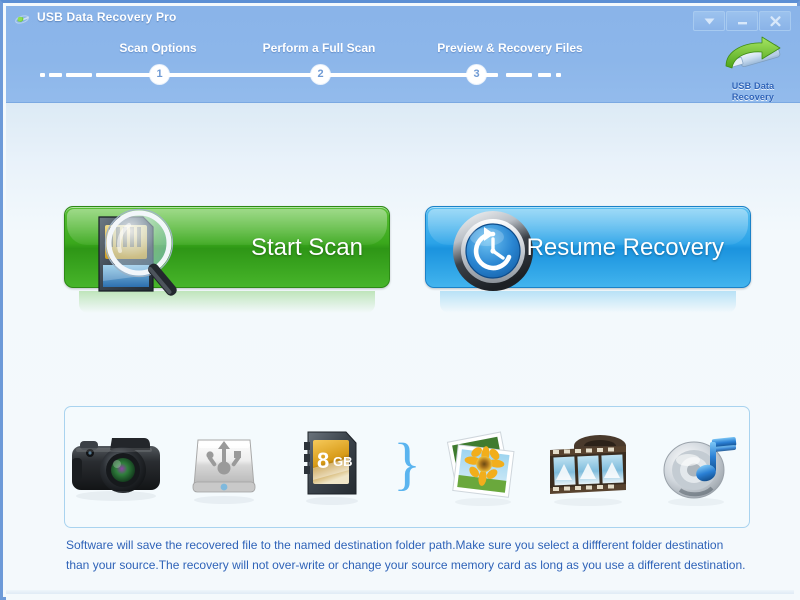 The image size is (800, 600). Describe the element at coordinates (118, 467) in the screenshot. I see `camera-icon` at that location.